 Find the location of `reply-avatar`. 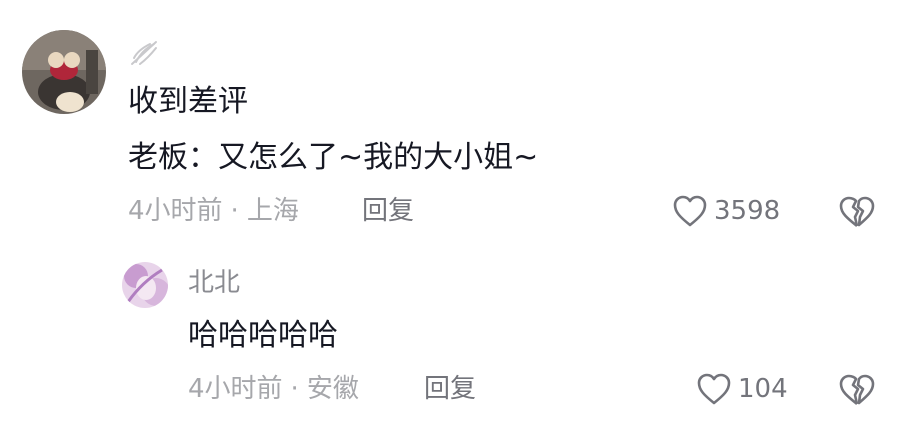

reply-avatar is located at coordinates (145, 285).